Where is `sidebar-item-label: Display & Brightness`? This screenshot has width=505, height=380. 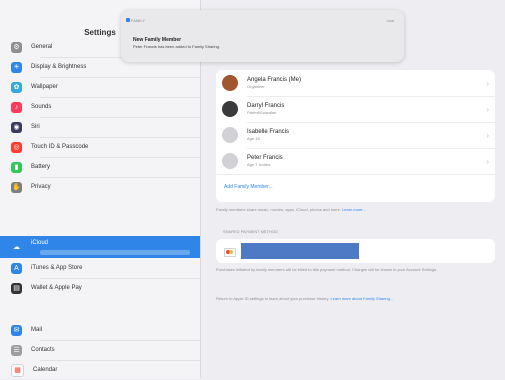 sidebar-item-label: Display & Brightness is located at coordinates (59, 67).